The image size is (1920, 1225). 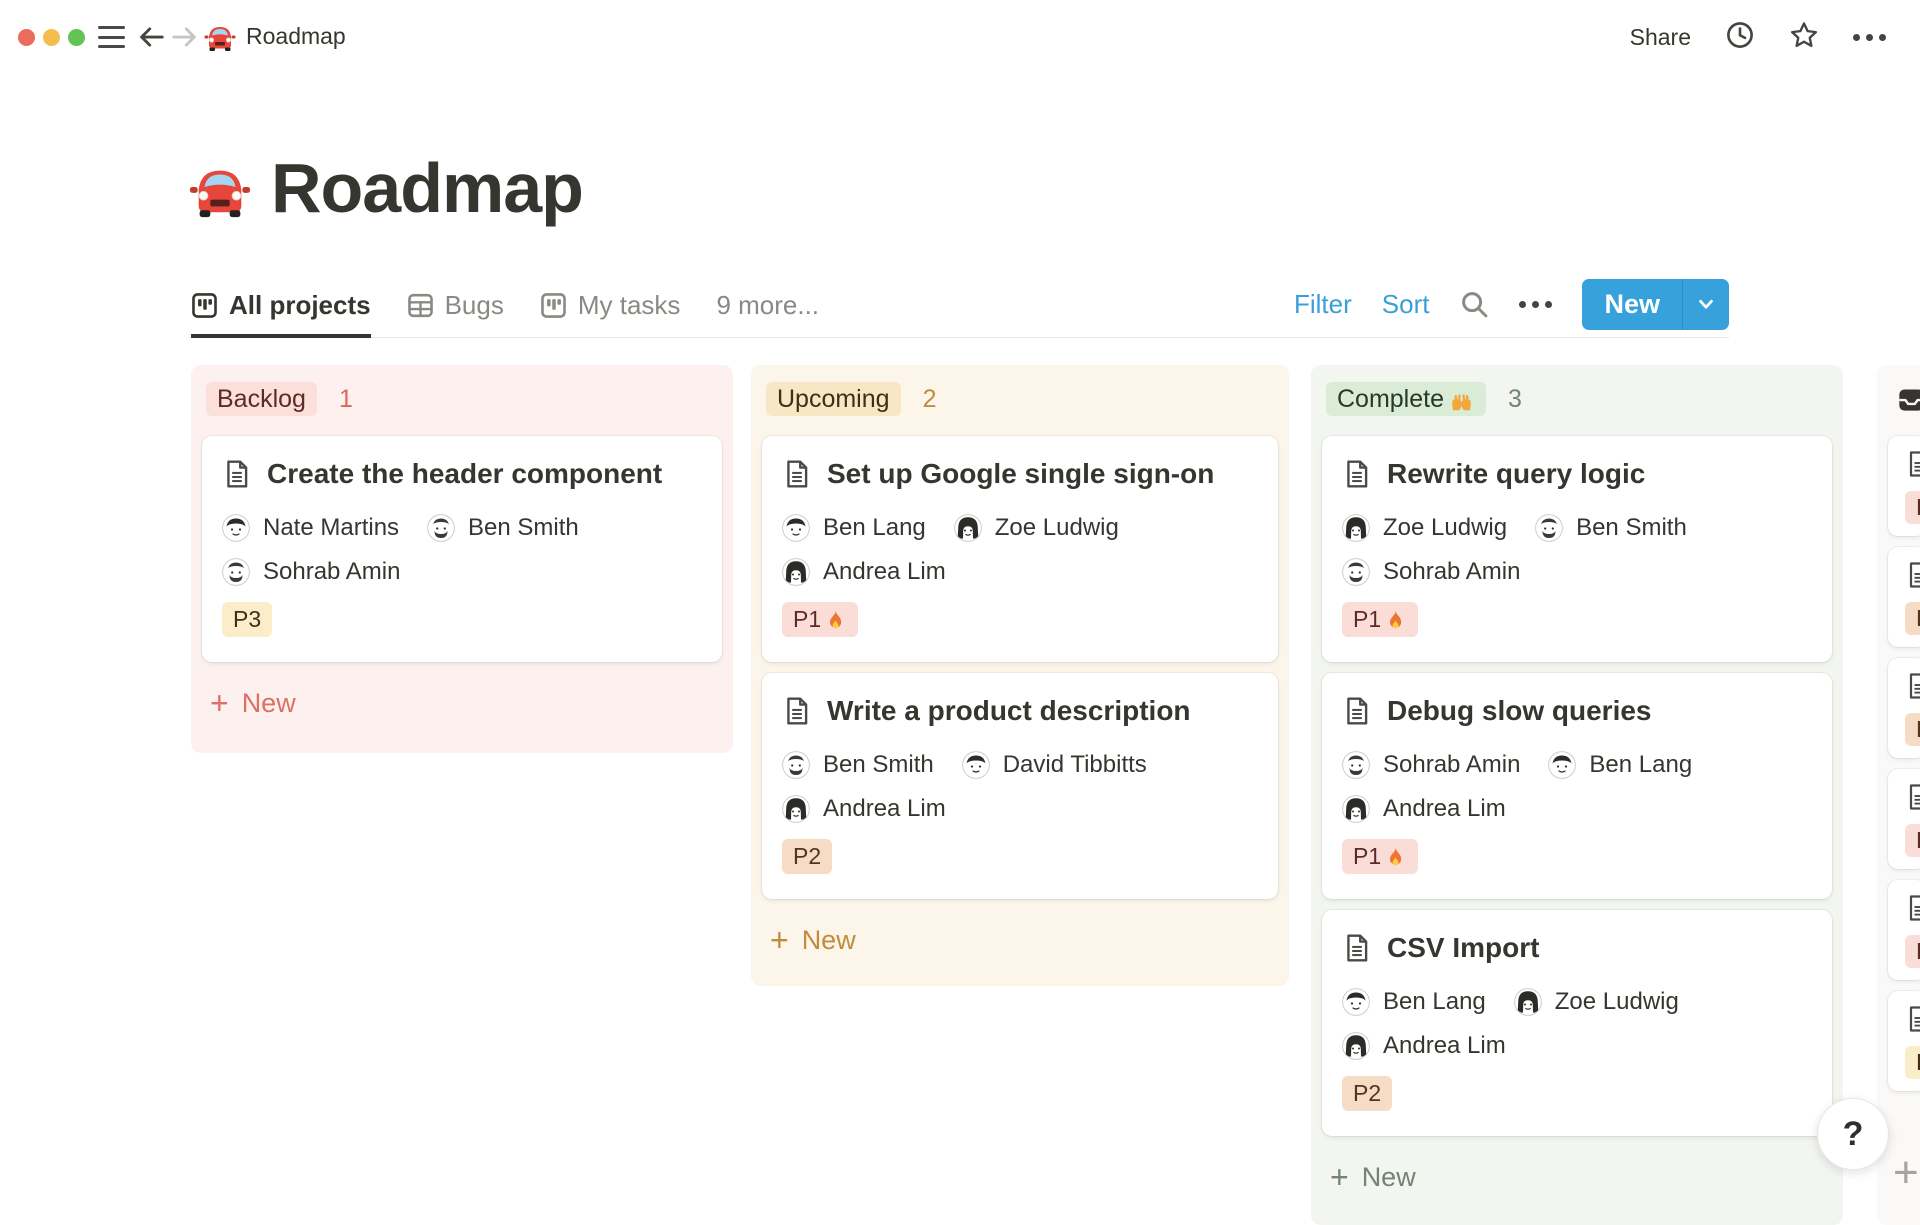 What do you see at coordinates (111, 37) in the screenshot?
I see `sidebar-toggle-icon` at bounding box center [111, 37].